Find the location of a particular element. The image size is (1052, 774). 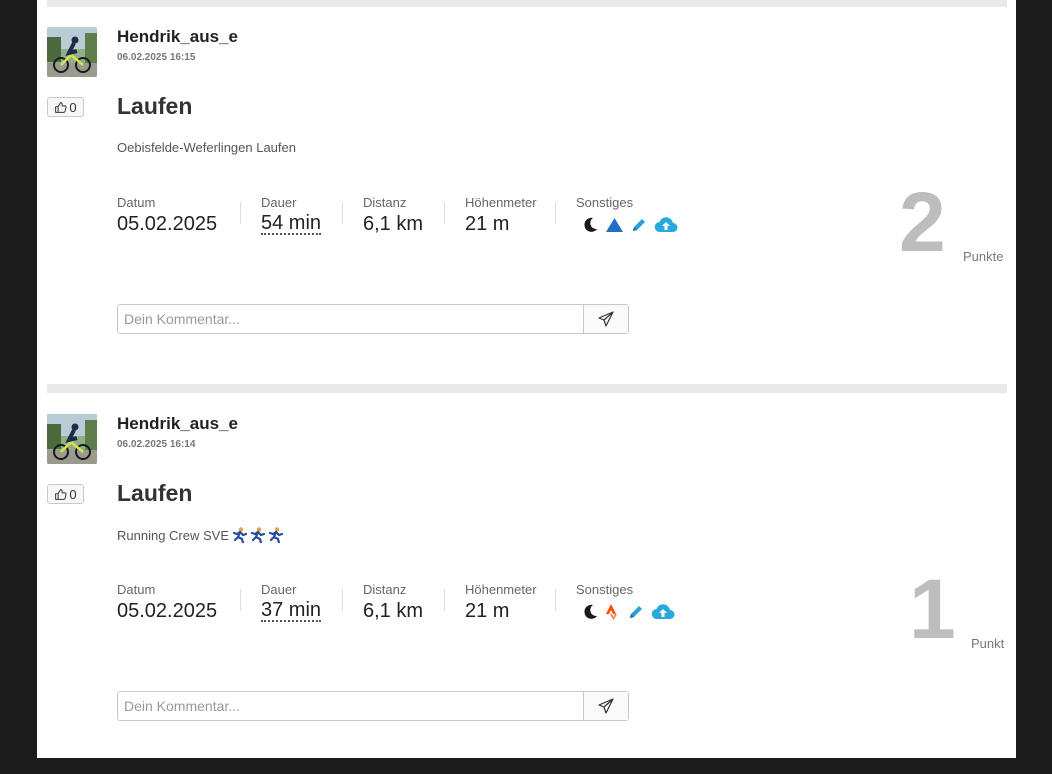

timestamp: 06.02.2025 16:14 is located at coordinates (156, 444).